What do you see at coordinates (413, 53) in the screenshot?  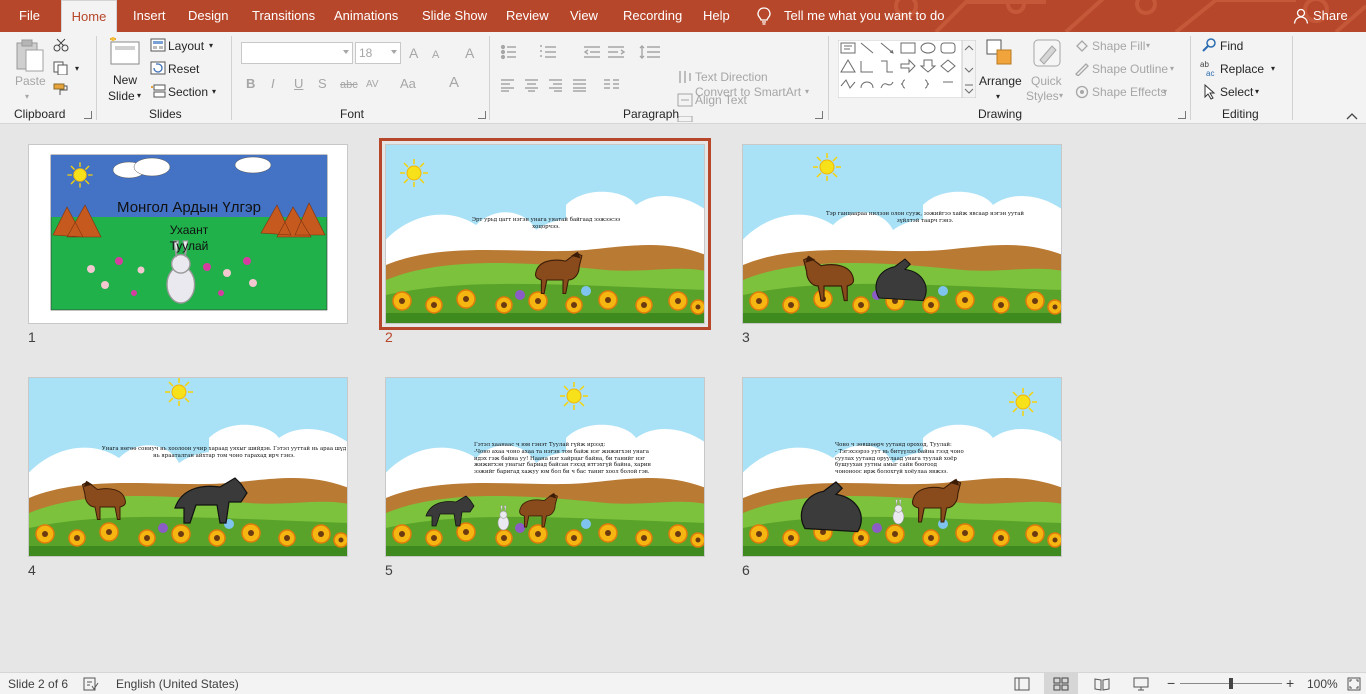 I see `grow-font-icon: A` at bounding box center [413, 53].